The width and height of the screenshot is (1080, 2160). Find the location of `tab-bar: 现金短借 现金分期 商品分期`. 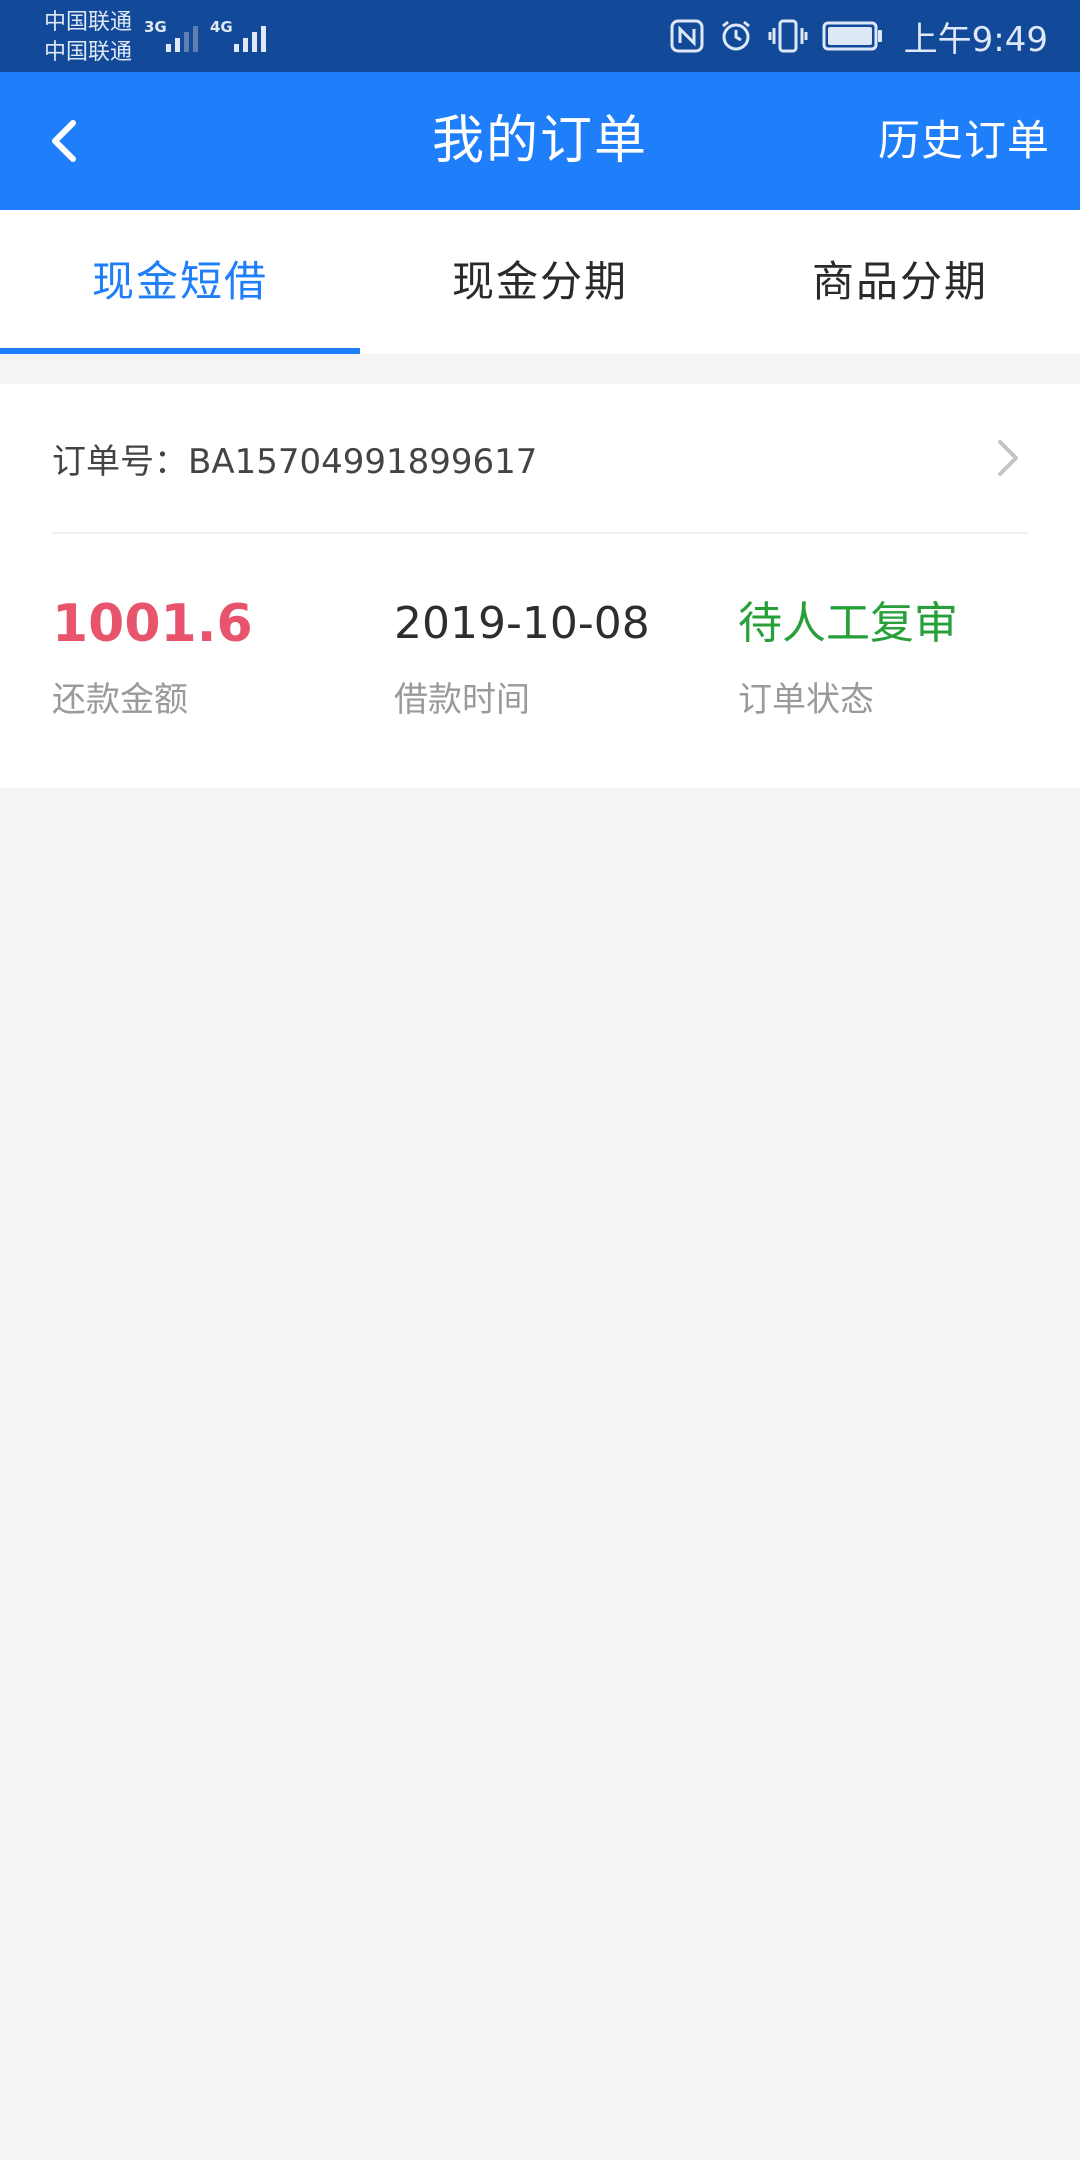

tab-bar: 现金短借 现金分期 商品分期 is located at coordinates (540, 282).